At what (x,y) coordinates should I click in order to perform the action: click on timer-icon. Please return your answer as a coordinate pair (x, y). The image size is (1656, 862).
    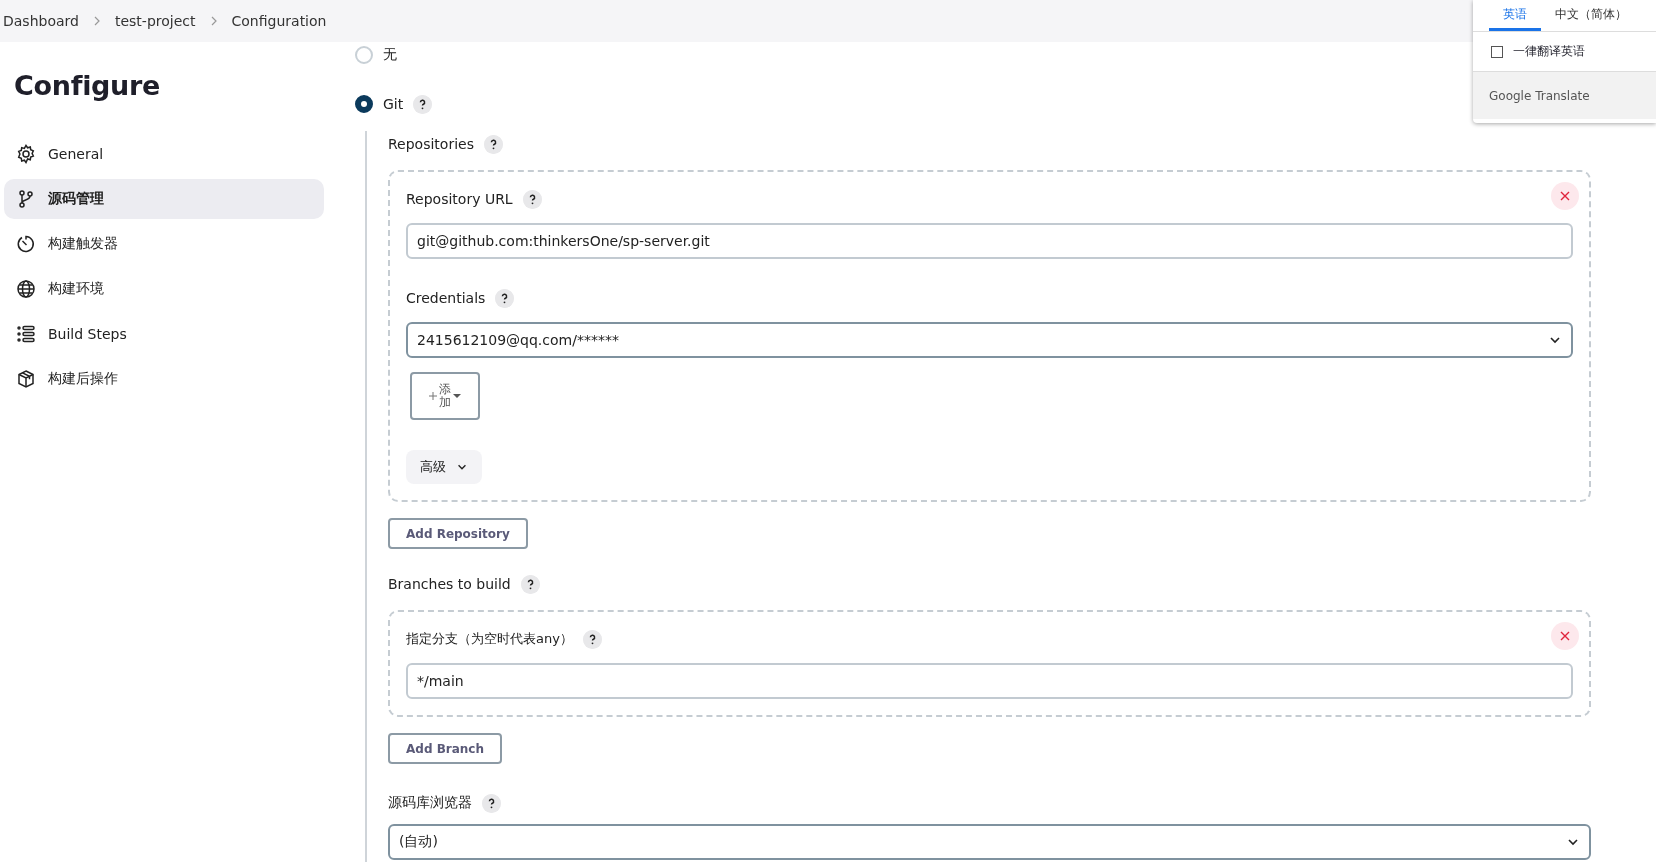
    Looking at the image, I should click on (26, 244).